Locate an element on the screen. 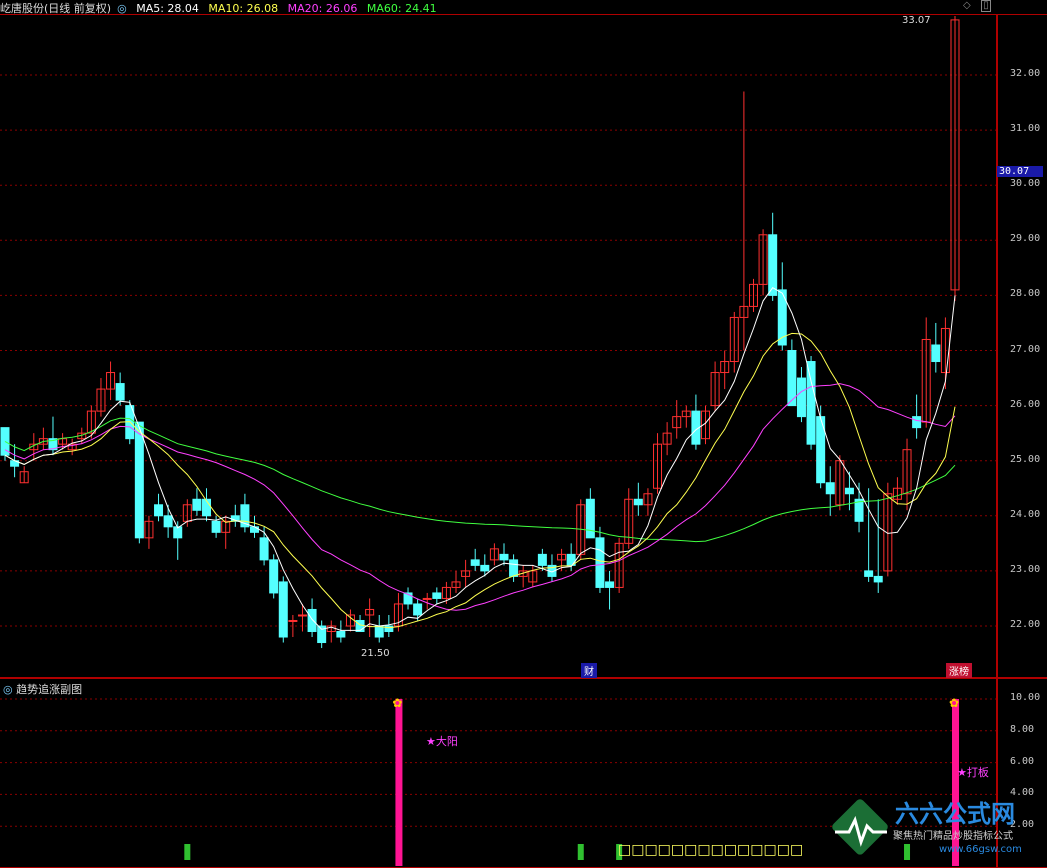 The image size is (1047, 868). brand-url: www.66gsw.com is located at coordinates (980, 849).